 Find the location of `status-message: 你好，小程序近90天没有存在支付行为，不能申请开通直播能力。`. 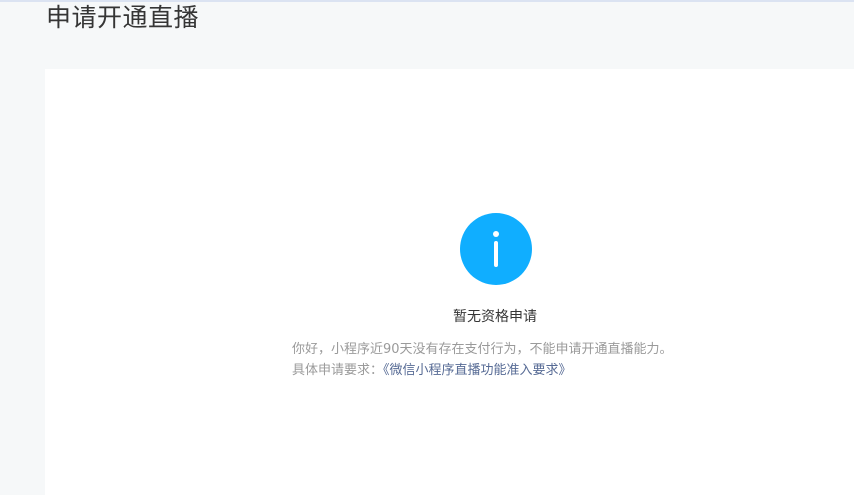

status-message: 你好，小程序近90天没有存在支付行为，不能申请开通直播能力。 is located at coordinates (482, 349).